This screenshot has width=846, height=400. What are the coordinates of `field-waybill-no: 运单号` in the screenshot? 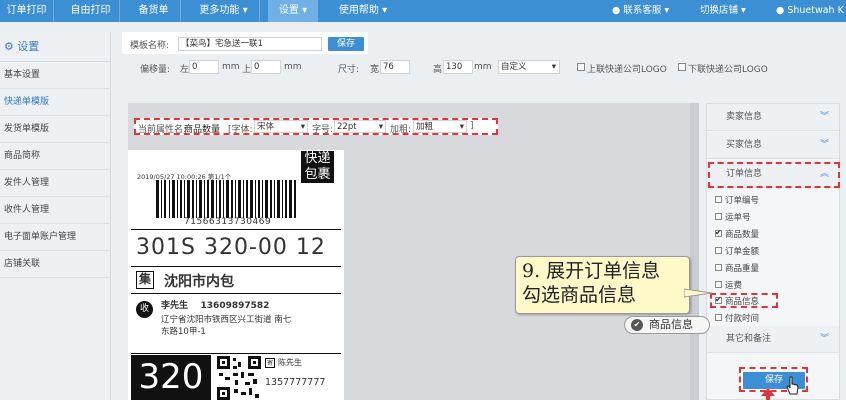 It's located at (733, 218).